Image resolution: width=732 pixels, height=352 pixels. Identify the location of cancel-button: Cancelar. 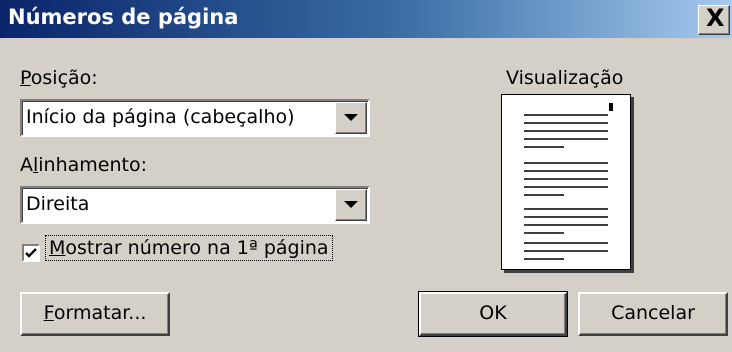
(653, 314).